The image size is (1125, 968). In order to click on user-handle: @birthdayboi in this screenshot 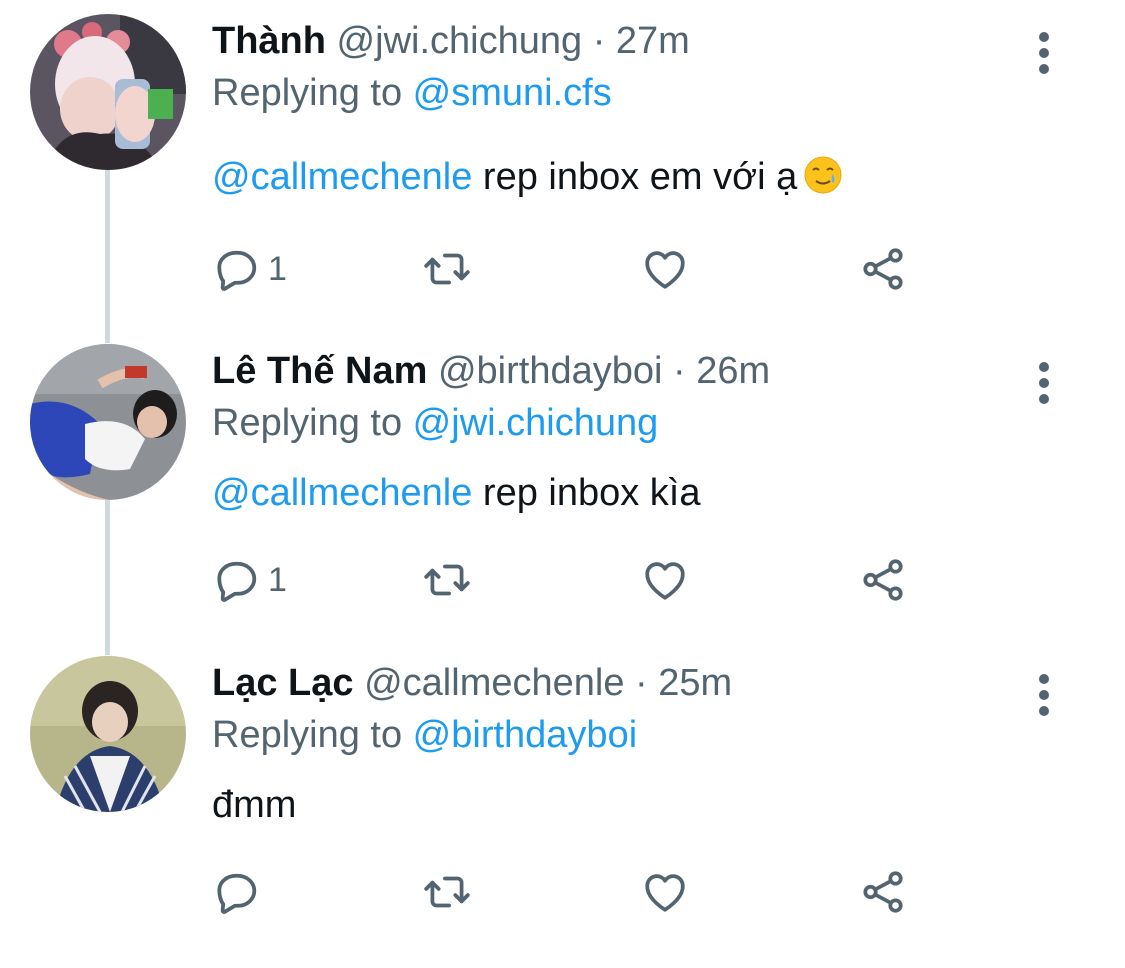, I will do `click(550, 371)`.